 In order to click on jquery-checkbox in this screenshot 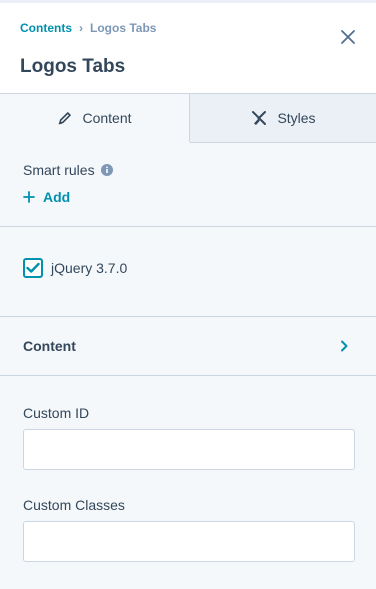, I will do `click(33, 268)`.